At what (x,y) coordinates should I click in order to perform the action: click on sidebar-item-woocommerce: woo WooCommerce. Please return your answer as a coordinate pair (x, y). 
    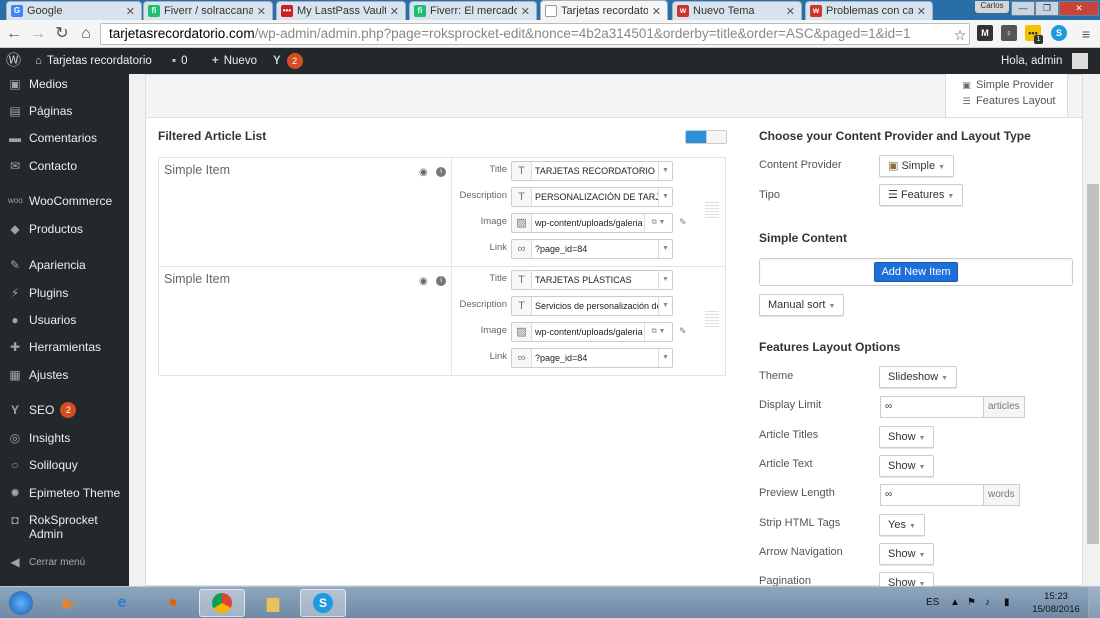
    Looking at the image, I should click on (64, 201).